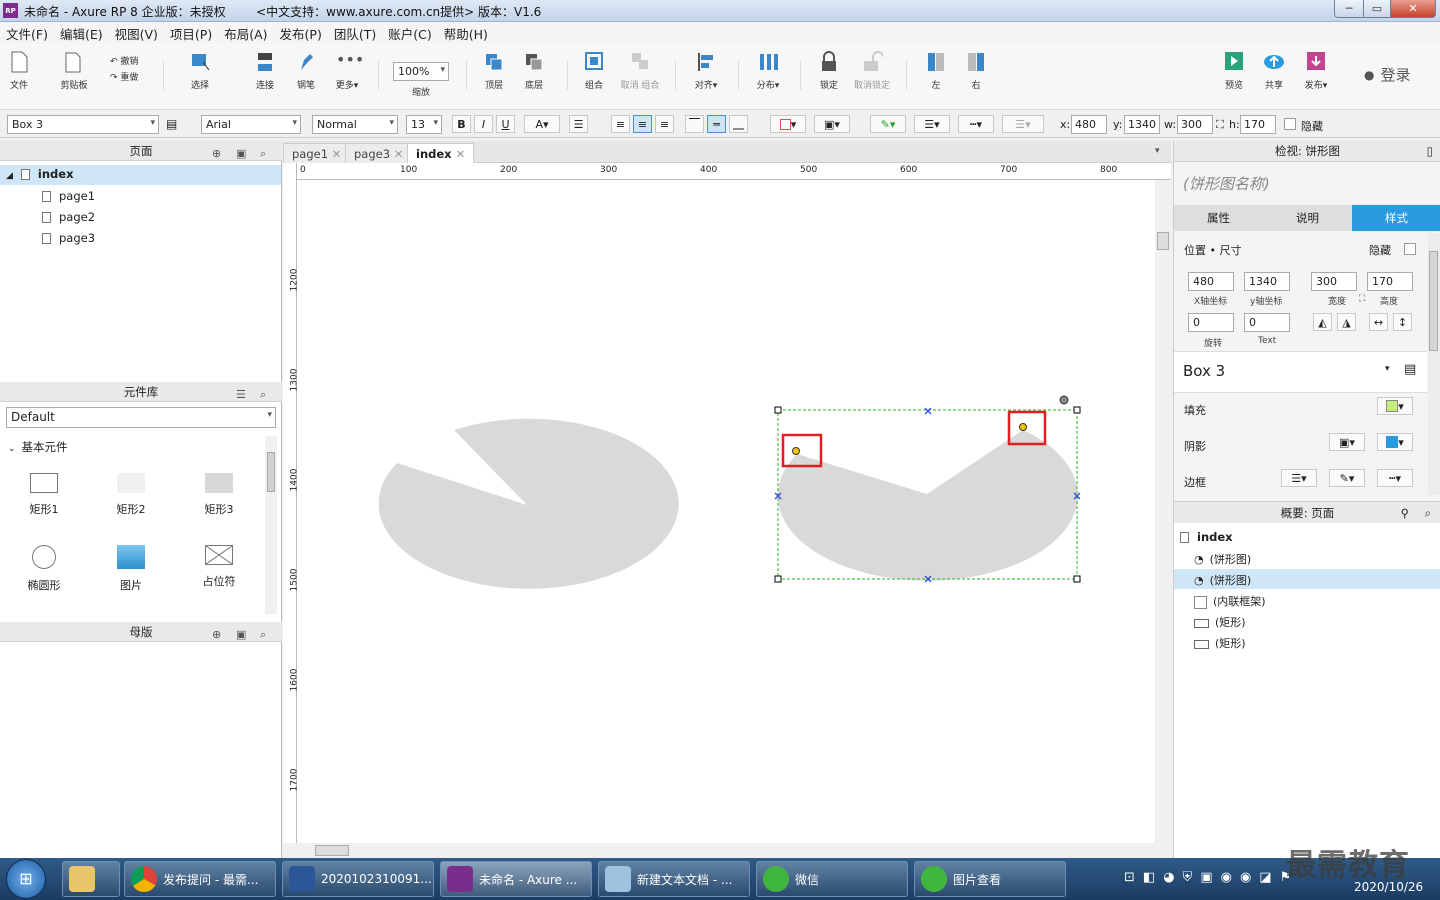 The height and width of the screenshot is (900, 1440). What do you see at coordinates (409, 33) in the screenshot?
I see `menu-account: 账户(C)` at bounding box center [409, 33].